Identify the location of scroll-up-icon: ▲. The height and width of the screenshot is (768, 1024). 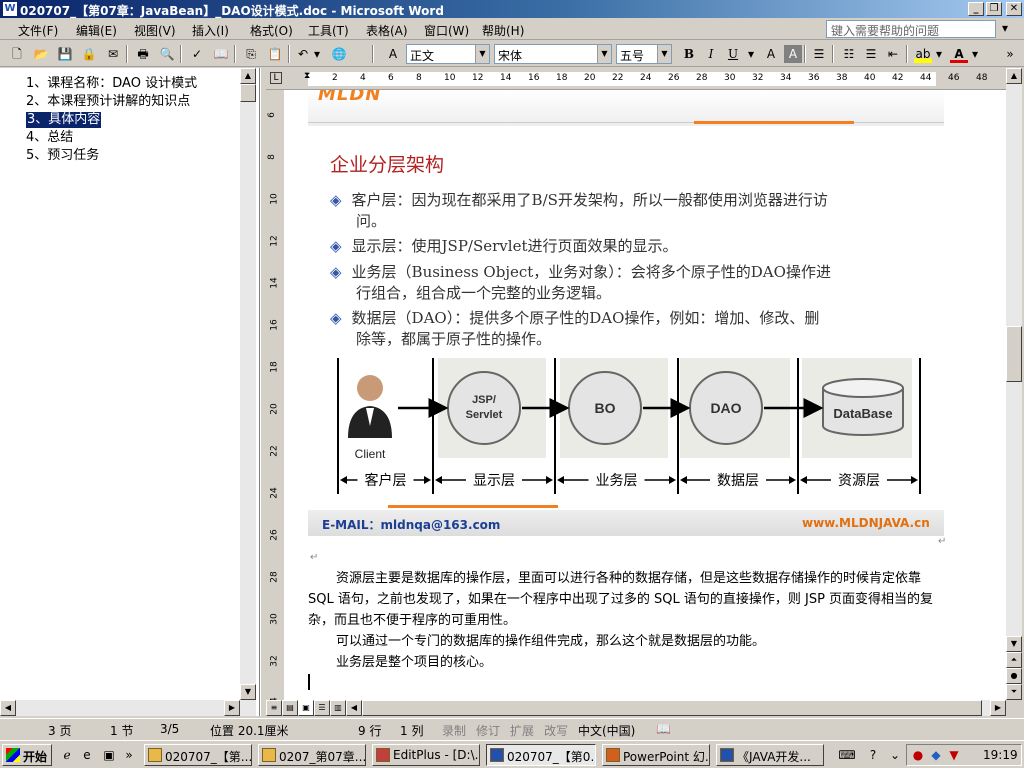
(248, 76).